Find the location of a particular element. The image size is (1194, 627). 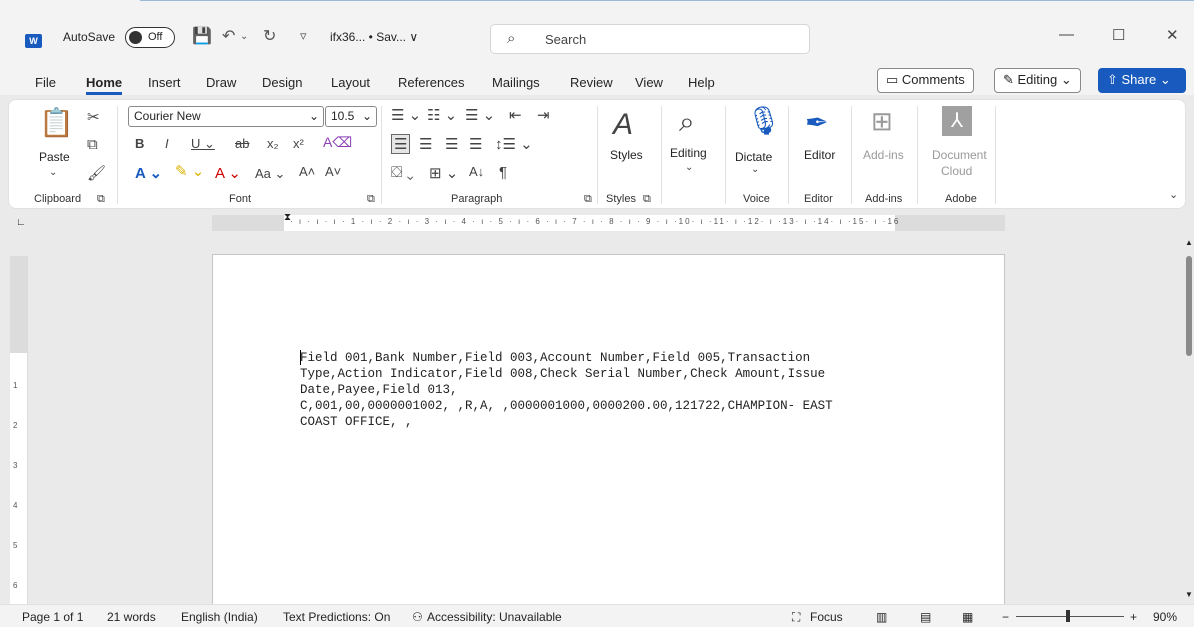

minimize-icon: — is located at coordinates (1066, 34).